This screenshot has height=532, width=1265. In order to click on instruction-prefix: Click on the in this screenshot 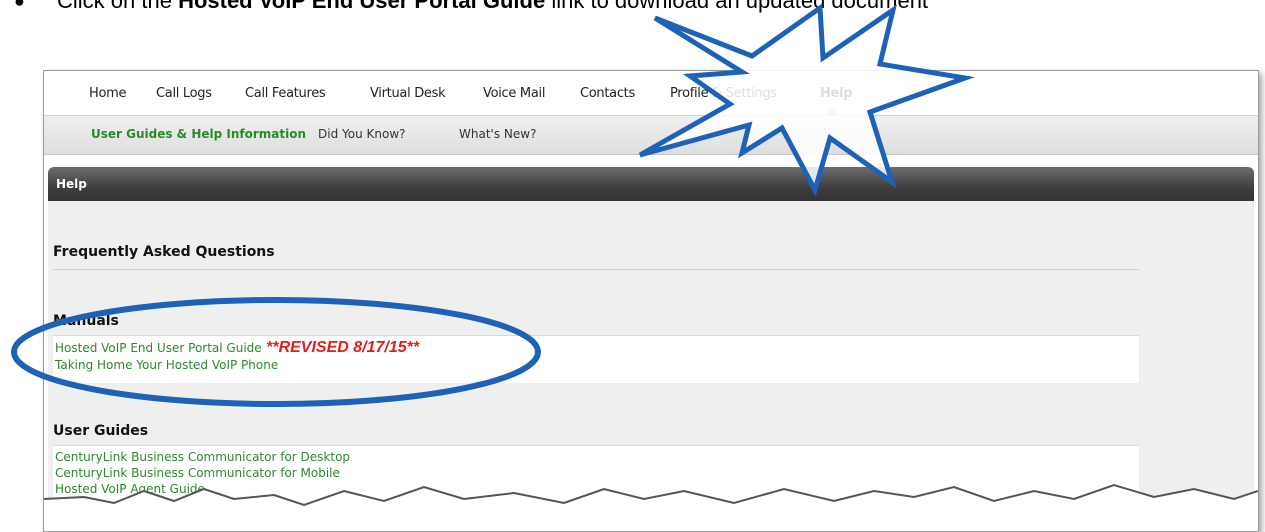, I will do `click(118, 6)`.